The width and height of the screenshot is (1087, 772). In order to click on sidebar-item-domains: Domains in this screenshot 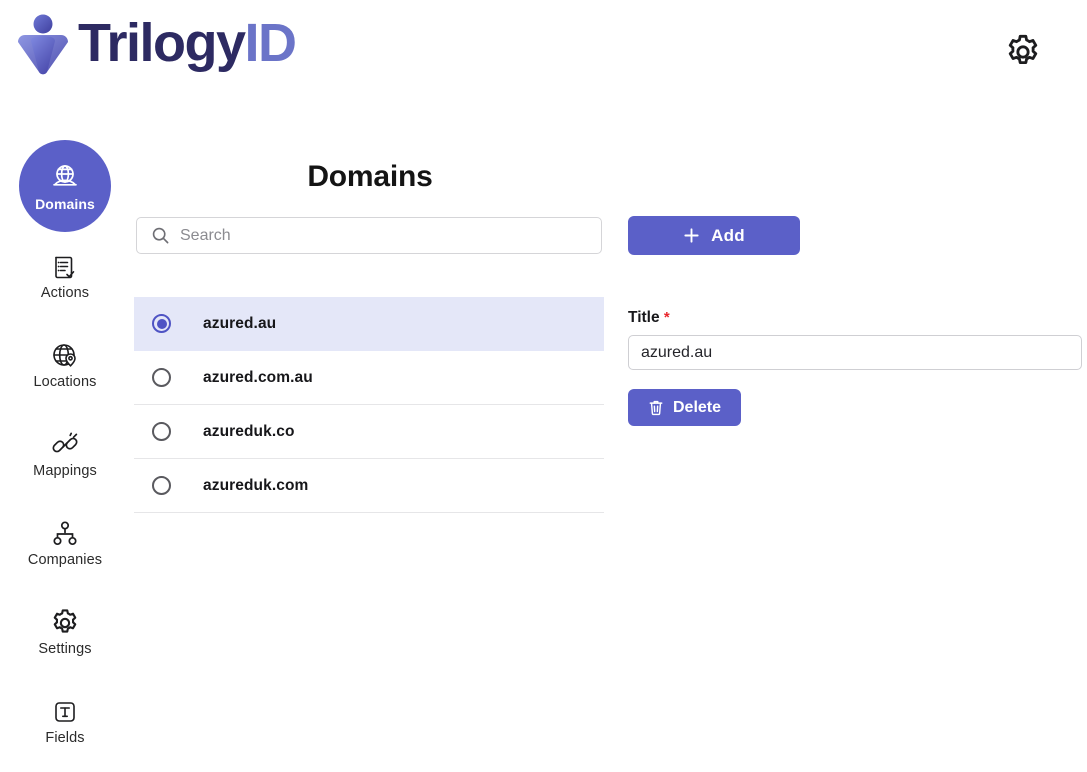, I will do `click(65, 186)`.